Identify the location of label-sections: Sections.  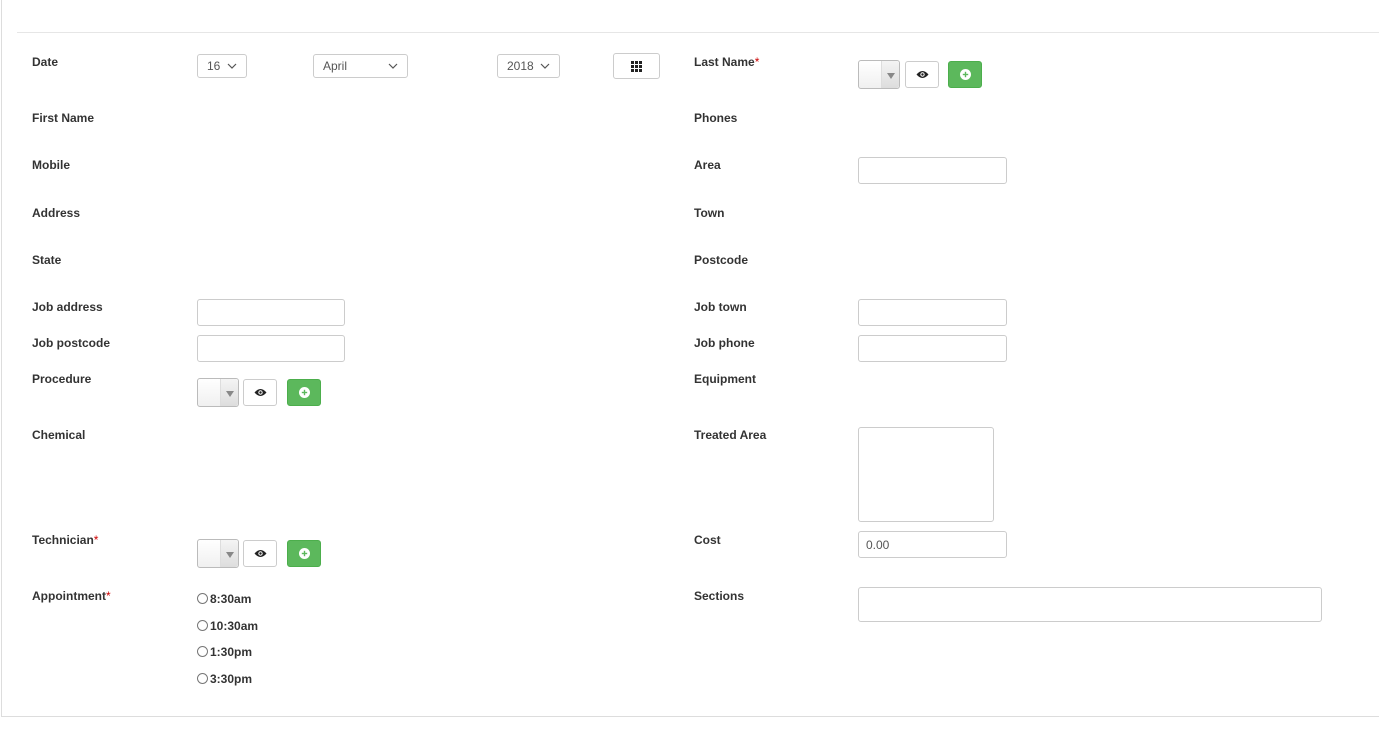
(719, 596).